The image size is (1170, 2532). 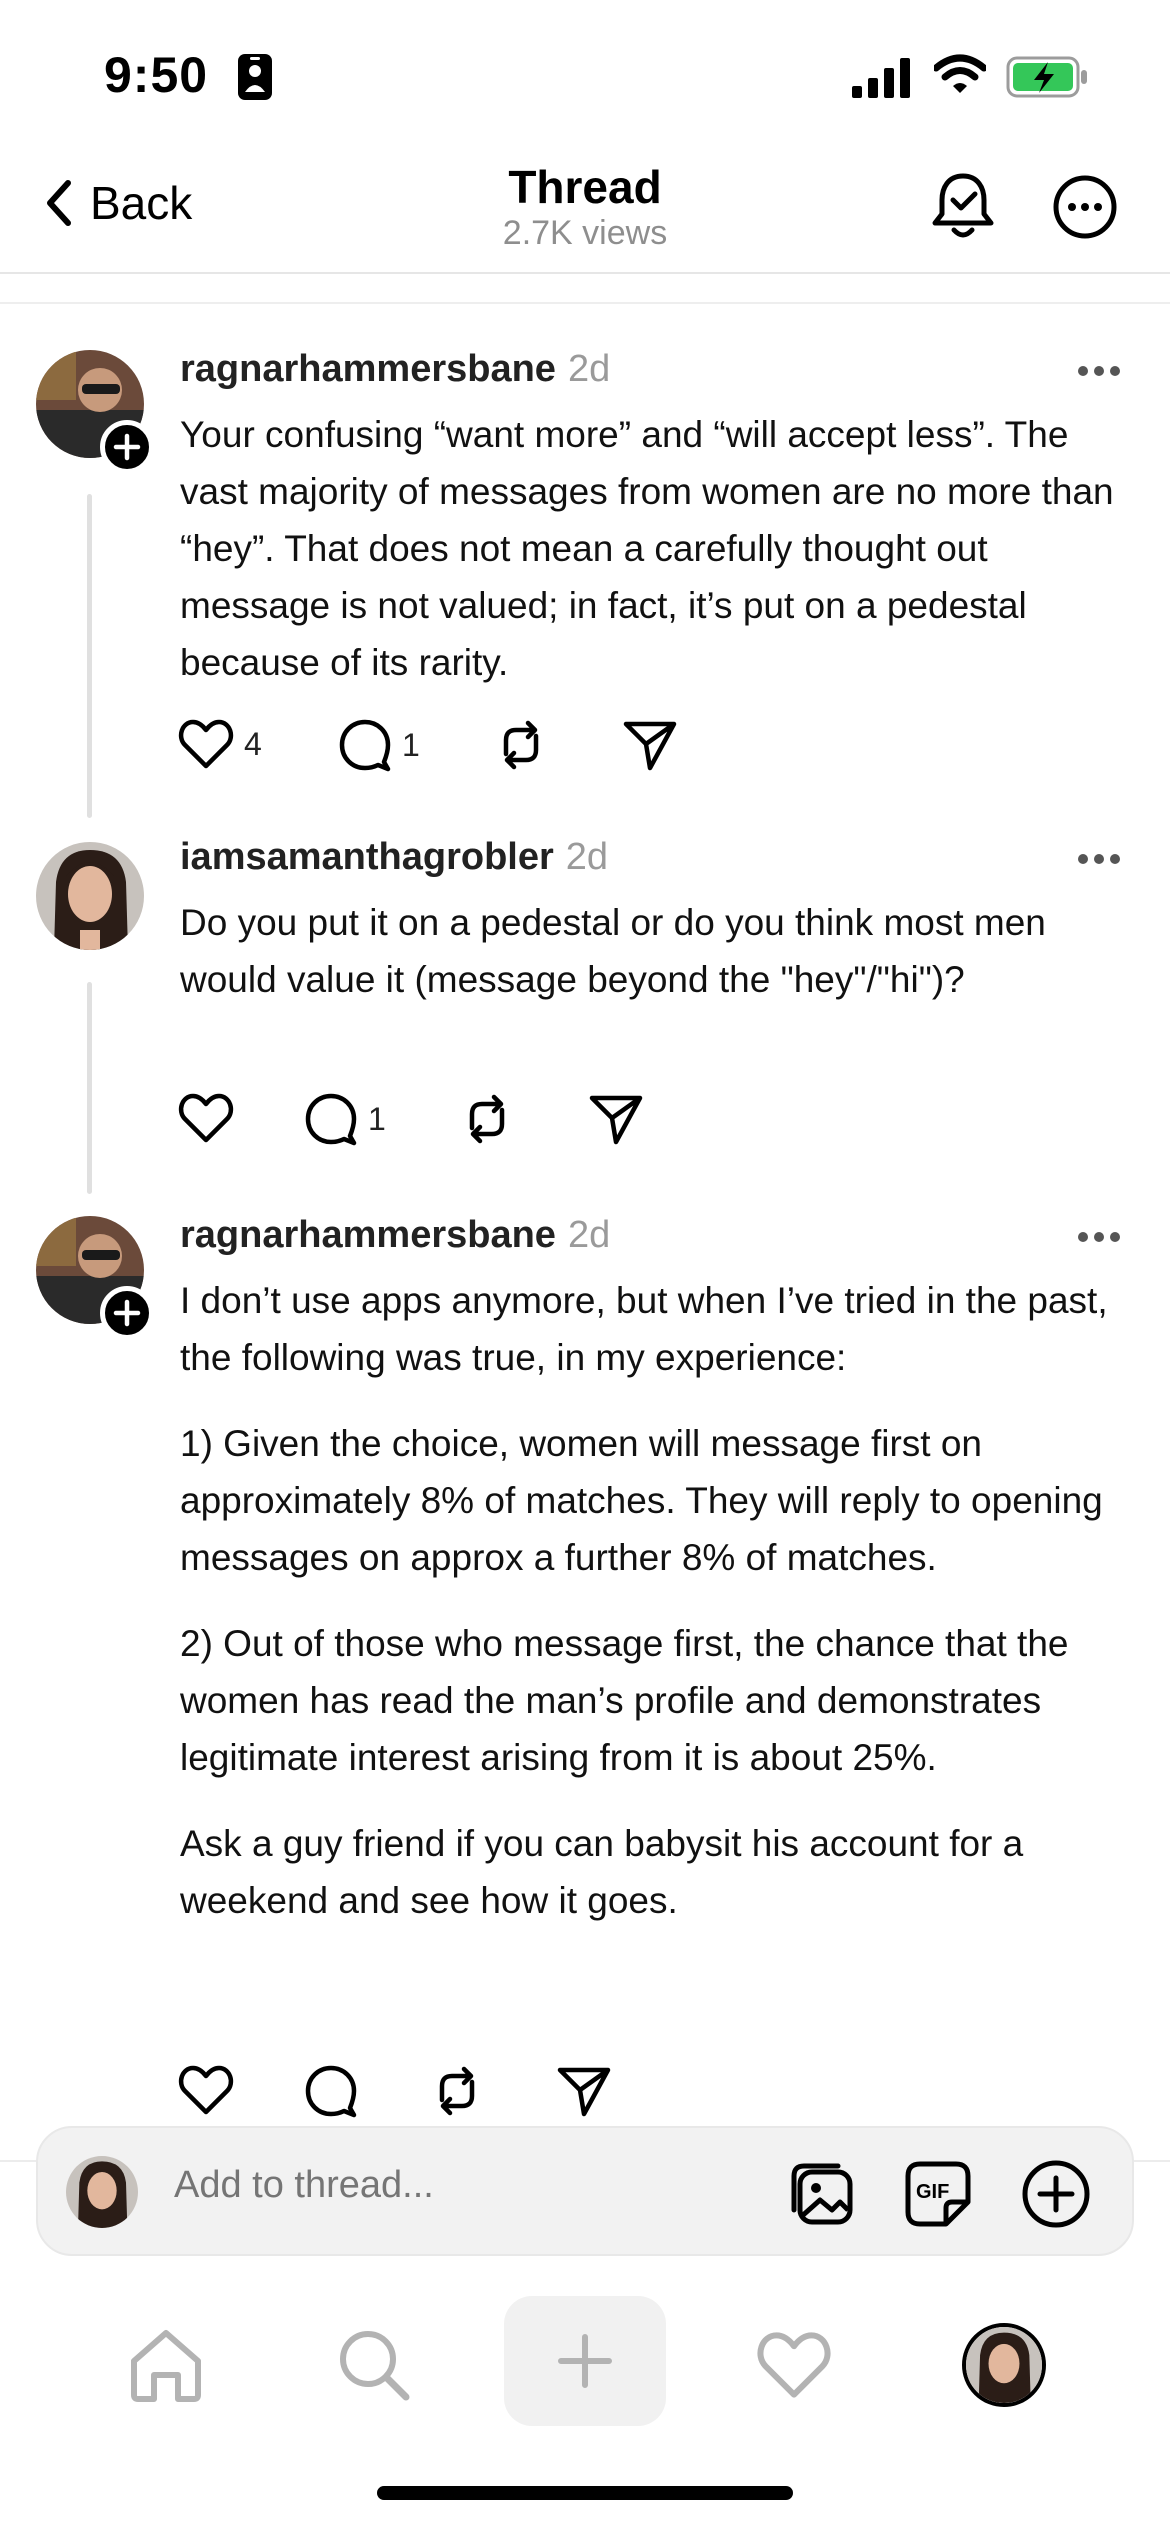 I want to click on more-options-icon, so click(x=1085, y=207).